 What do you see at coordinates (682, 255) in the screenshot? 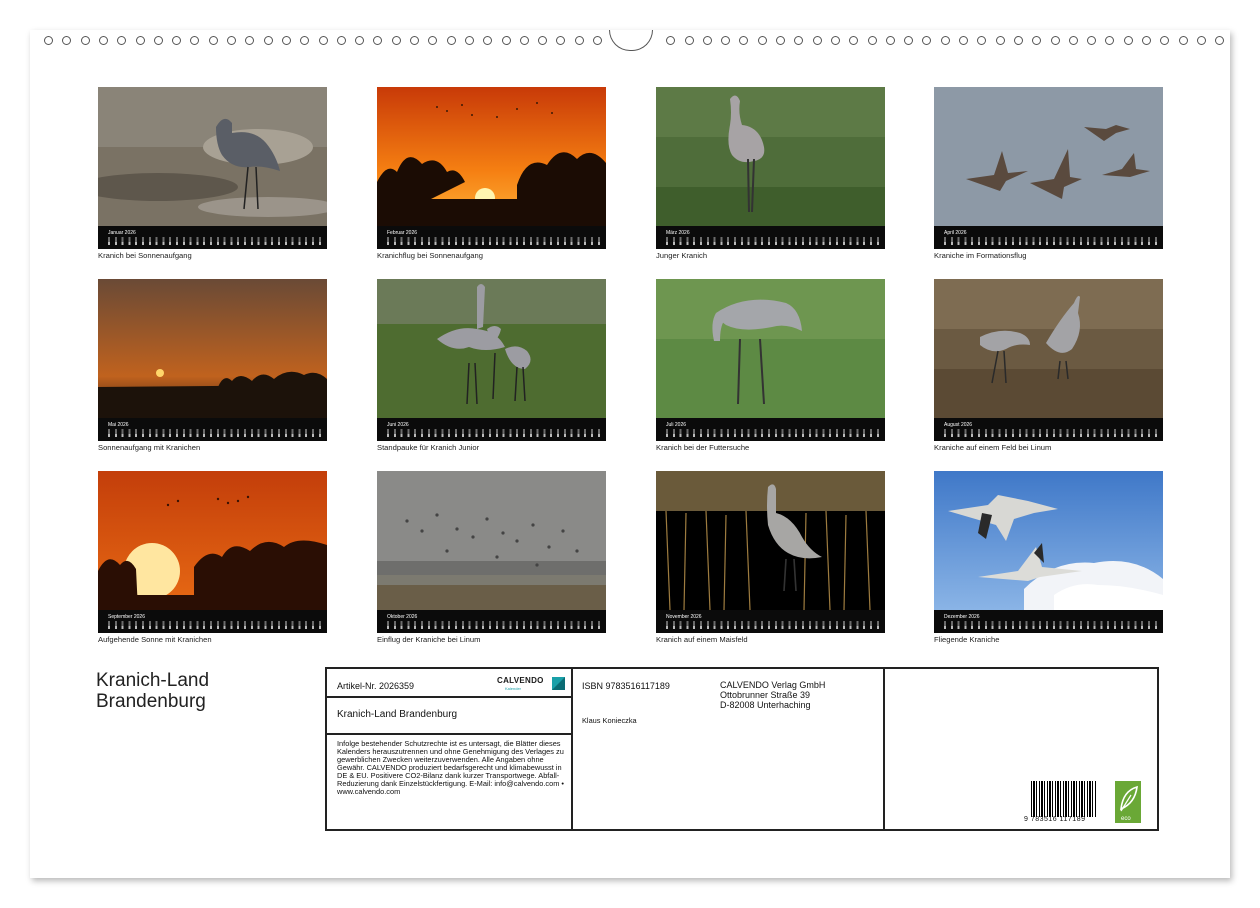
I see `photo-caption: Junger Kranich` at bounding box center [682, 255].